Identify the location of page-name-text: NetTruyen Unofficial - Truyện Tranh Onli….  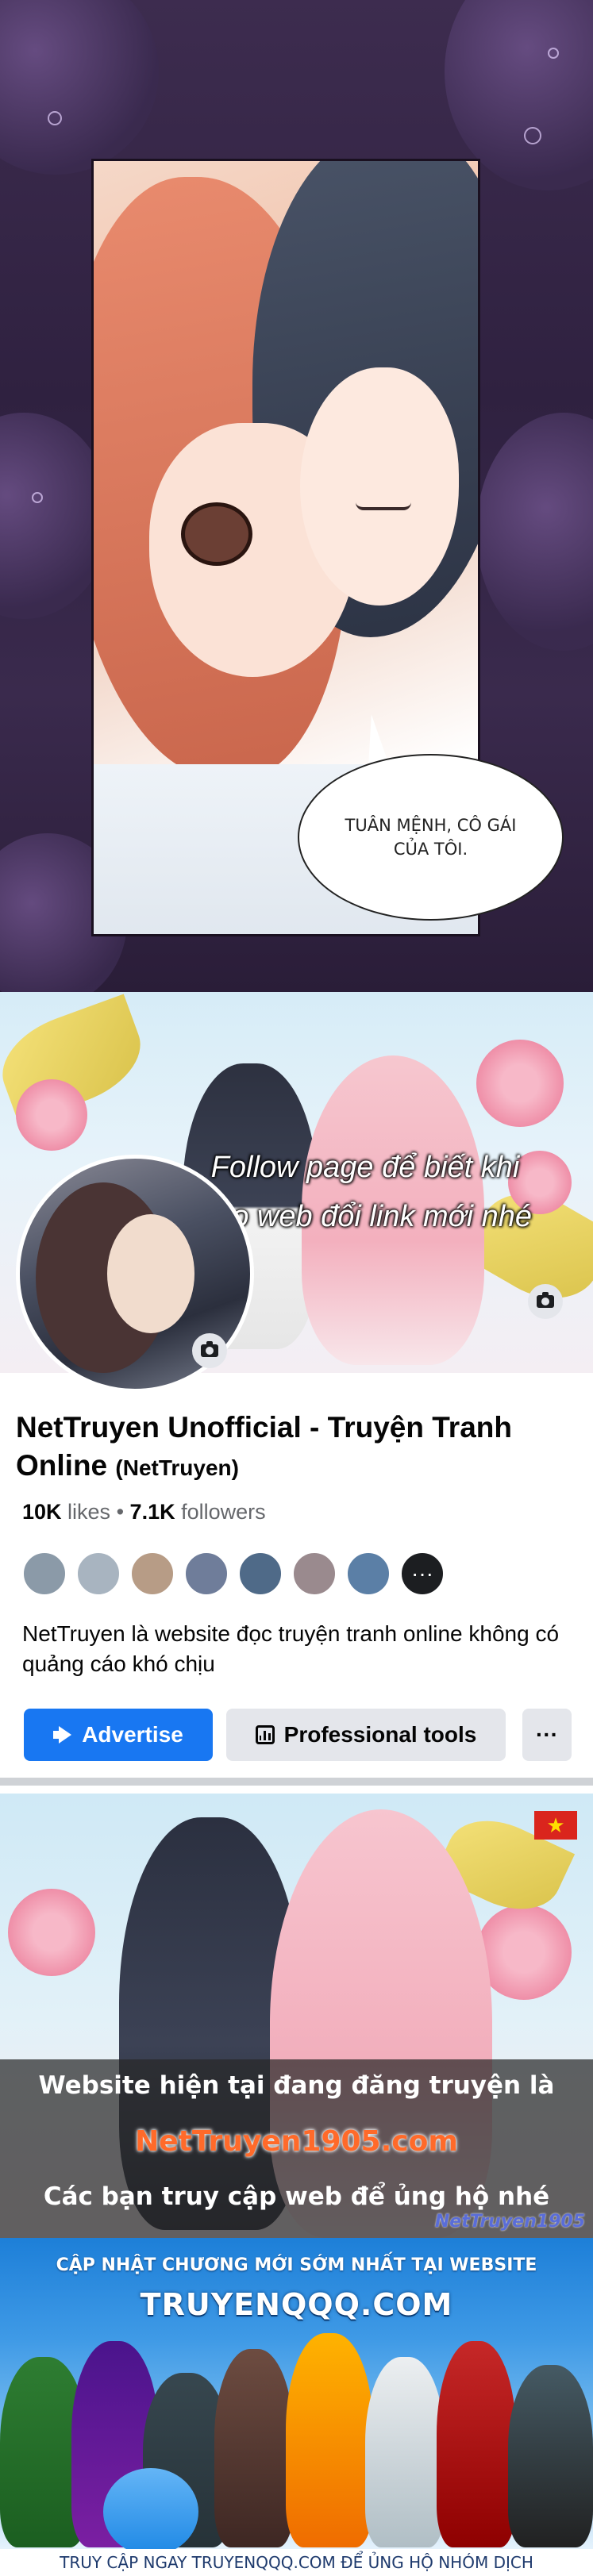
(264, 1446).